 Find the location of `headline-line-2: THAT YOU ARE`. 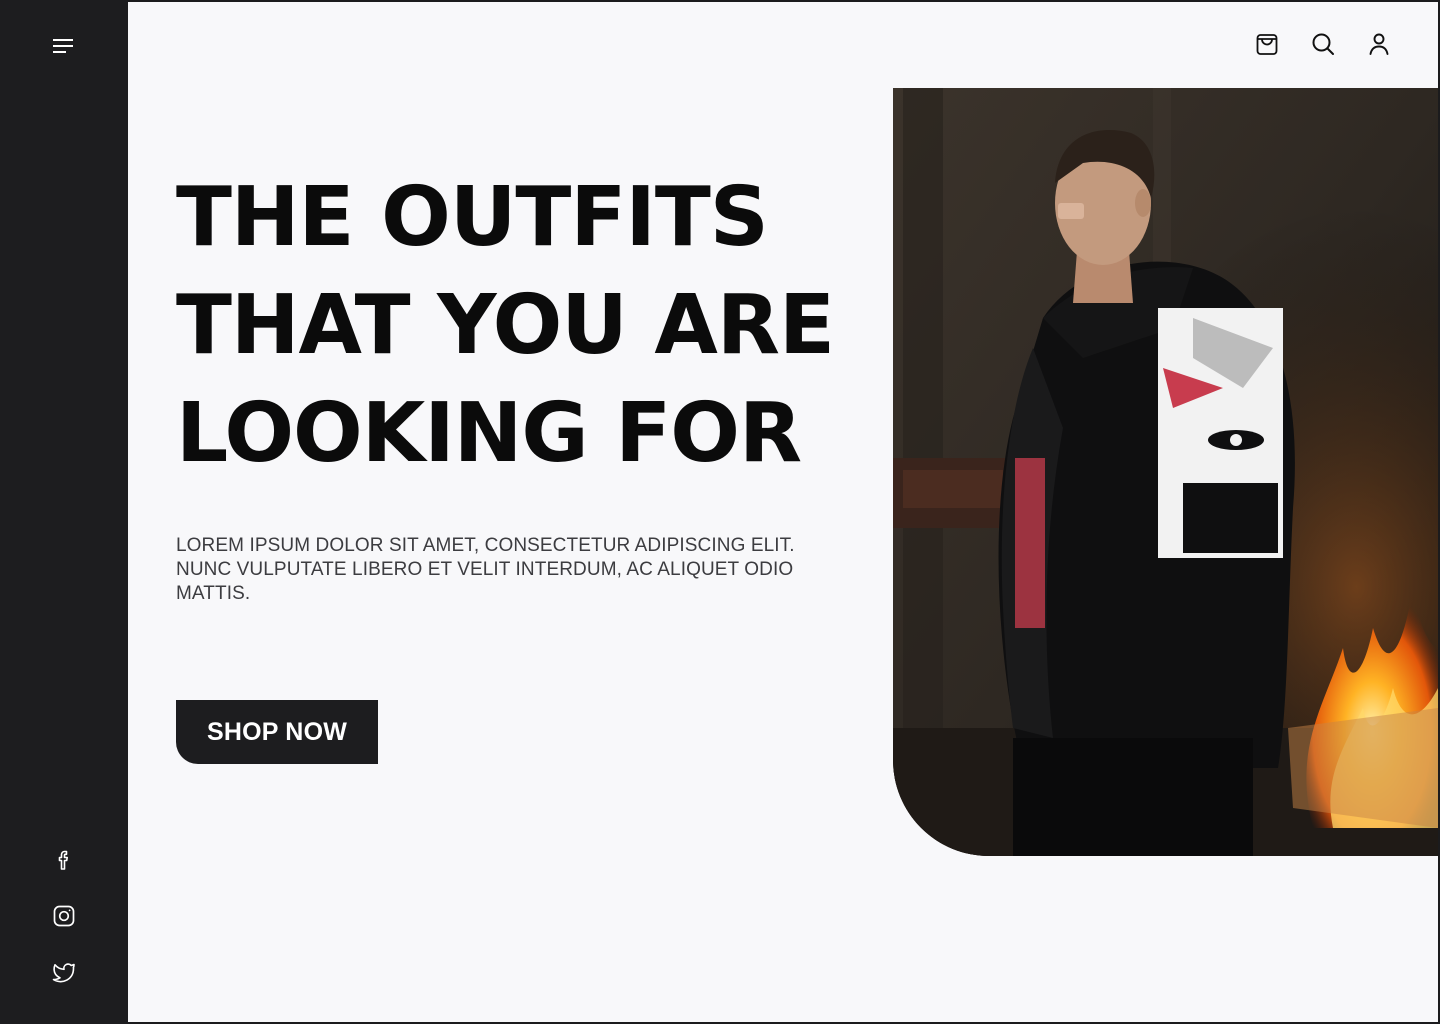

headline-line-2: THAT YOU ARE is located at coordinates (505, 325).